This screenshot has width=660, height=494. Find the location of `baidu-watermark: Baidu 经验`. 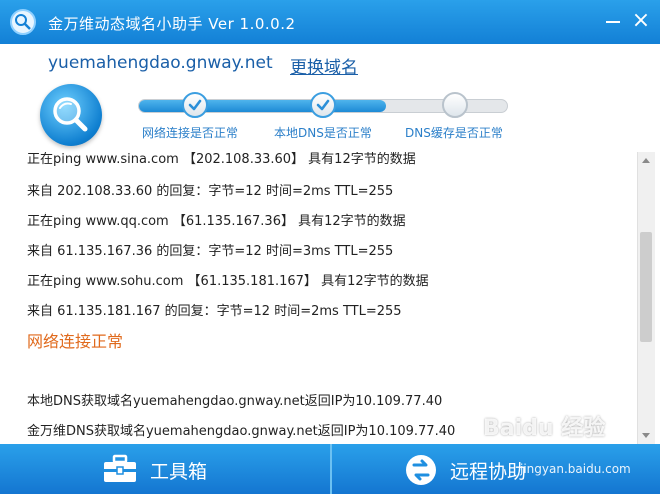

baidu-watermark: Baidu 经验 is located at coordinates (544, 428).